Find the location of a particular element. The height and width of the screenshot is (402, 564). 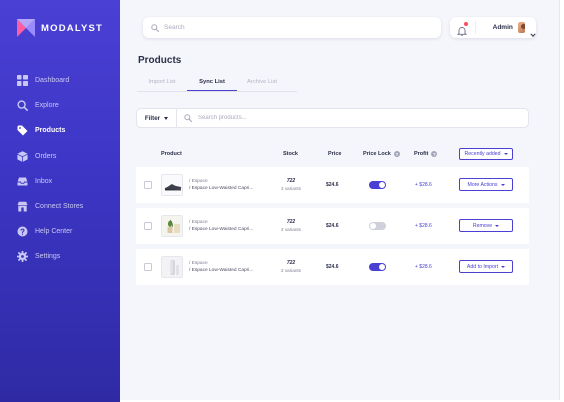

more-actions-button: More Actions is located at coordinates (486, 184).